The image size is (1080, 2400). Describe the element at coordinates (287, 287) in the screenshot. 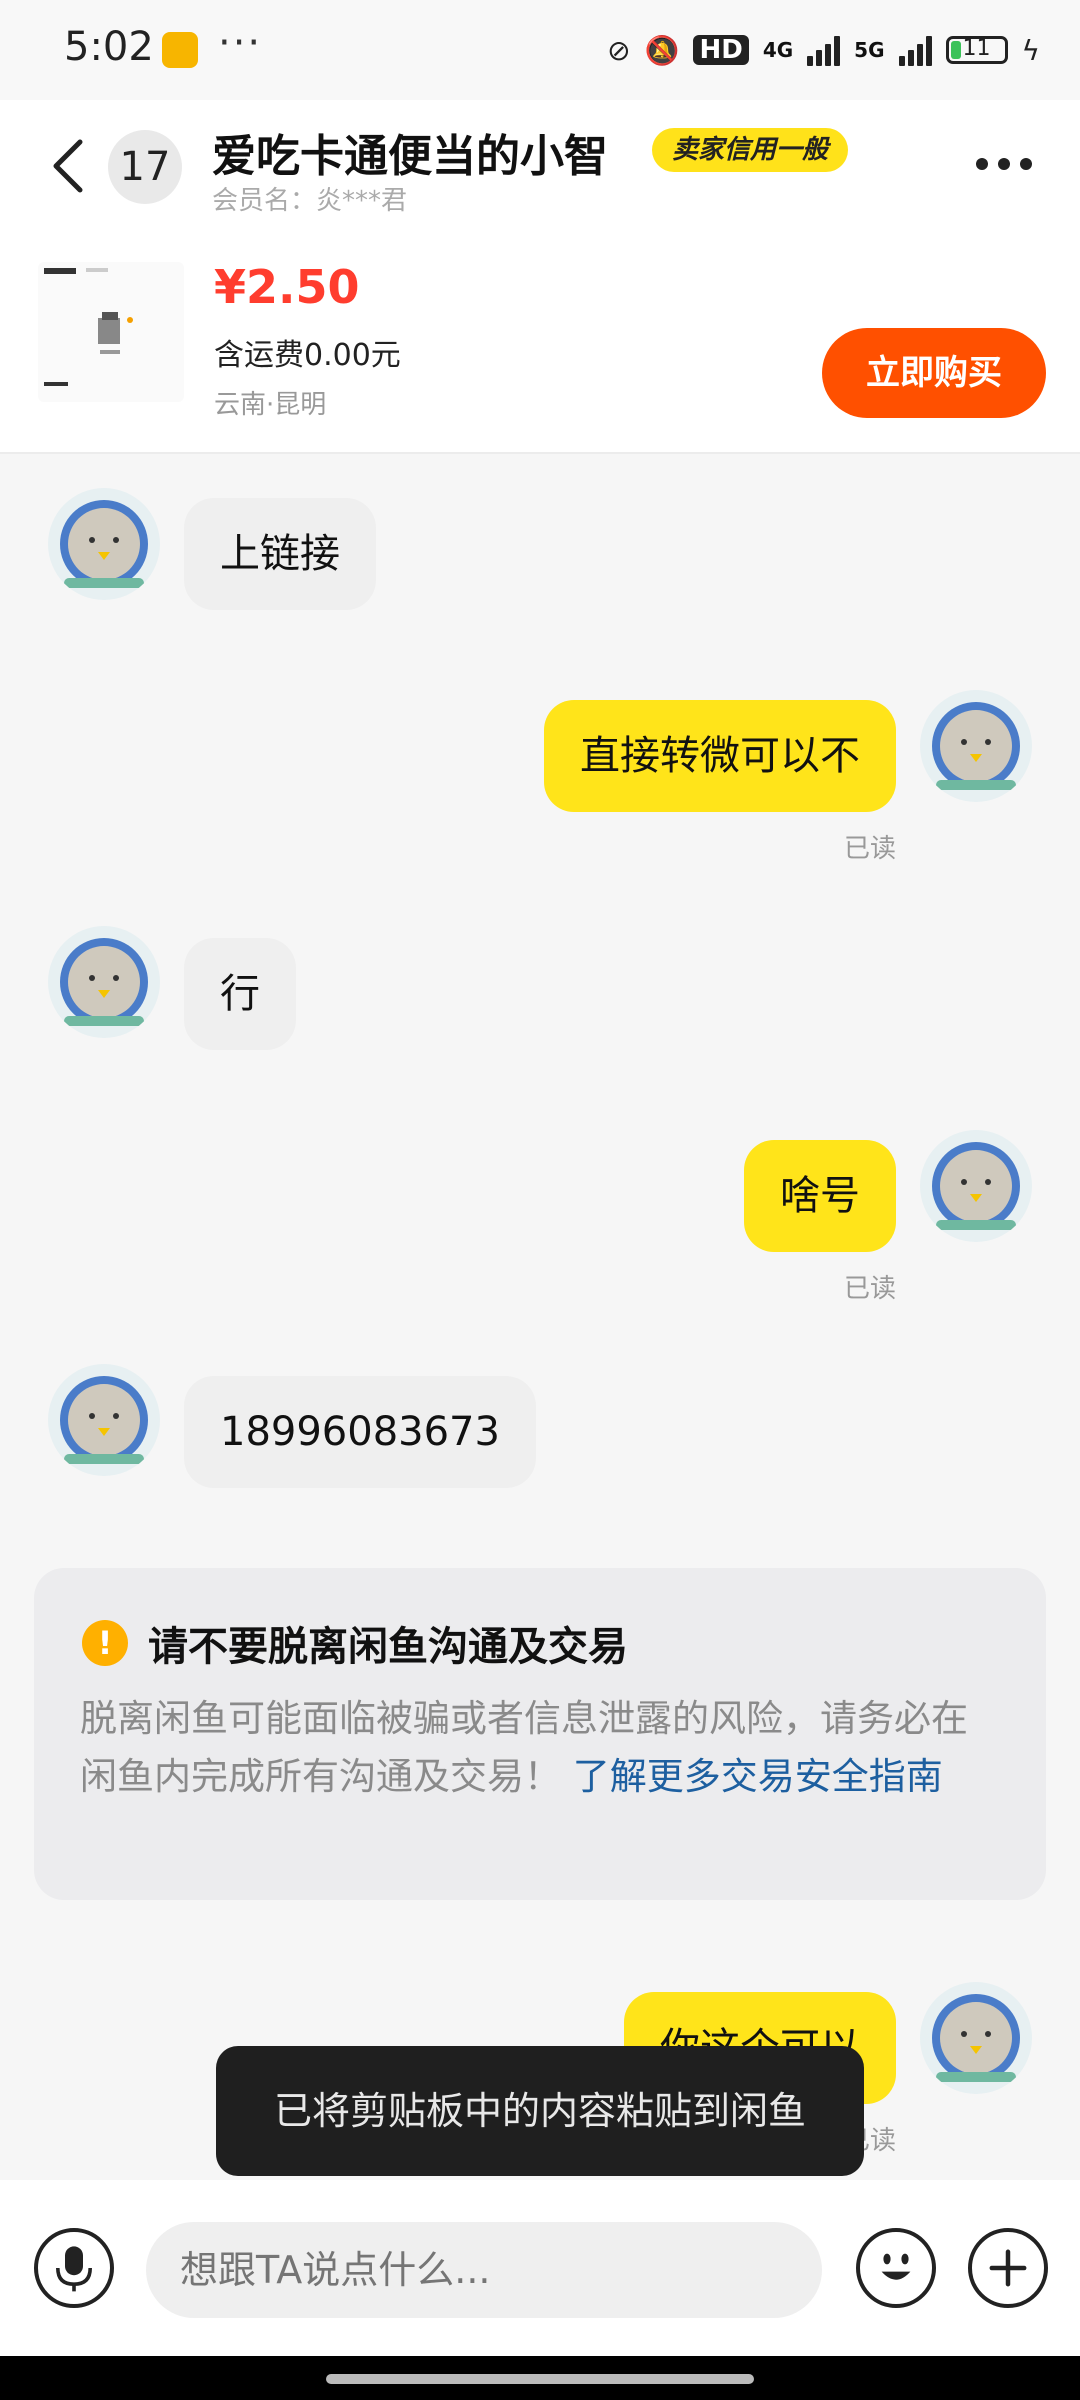

I see `product-price: ¥2.50` at that location.